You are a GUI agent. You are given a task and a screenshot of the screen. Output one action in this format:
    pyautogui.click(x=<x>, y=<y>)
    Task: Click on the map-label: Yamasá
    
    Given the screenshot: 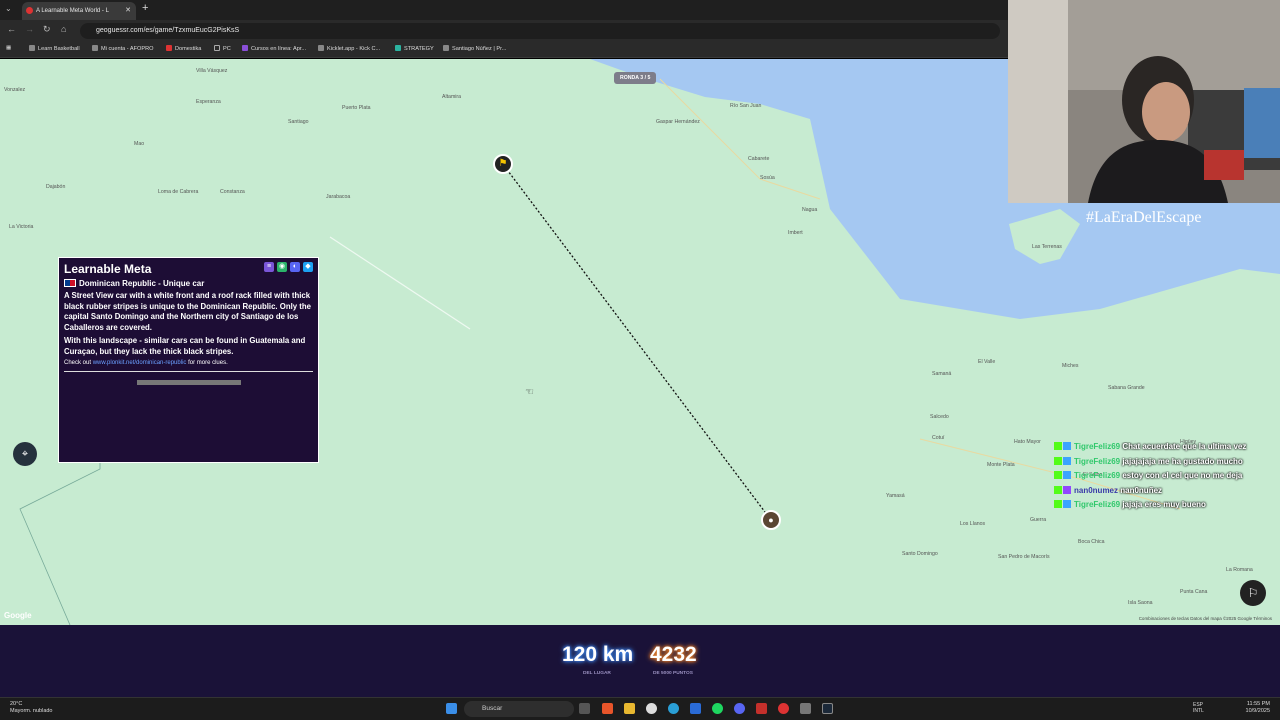 What is the action you would take?
    pyautogui.click(x=895, y=496)
    